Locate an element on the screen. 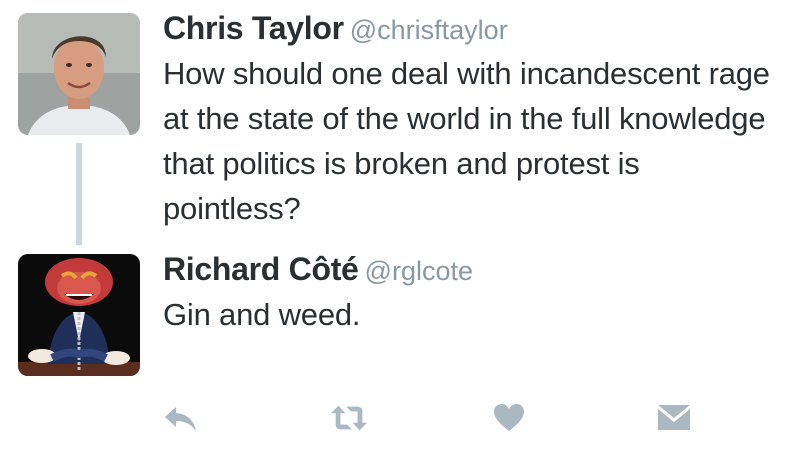 This screenshot has height=449, width=800. reply-icon is located at coordinates (180, 419).